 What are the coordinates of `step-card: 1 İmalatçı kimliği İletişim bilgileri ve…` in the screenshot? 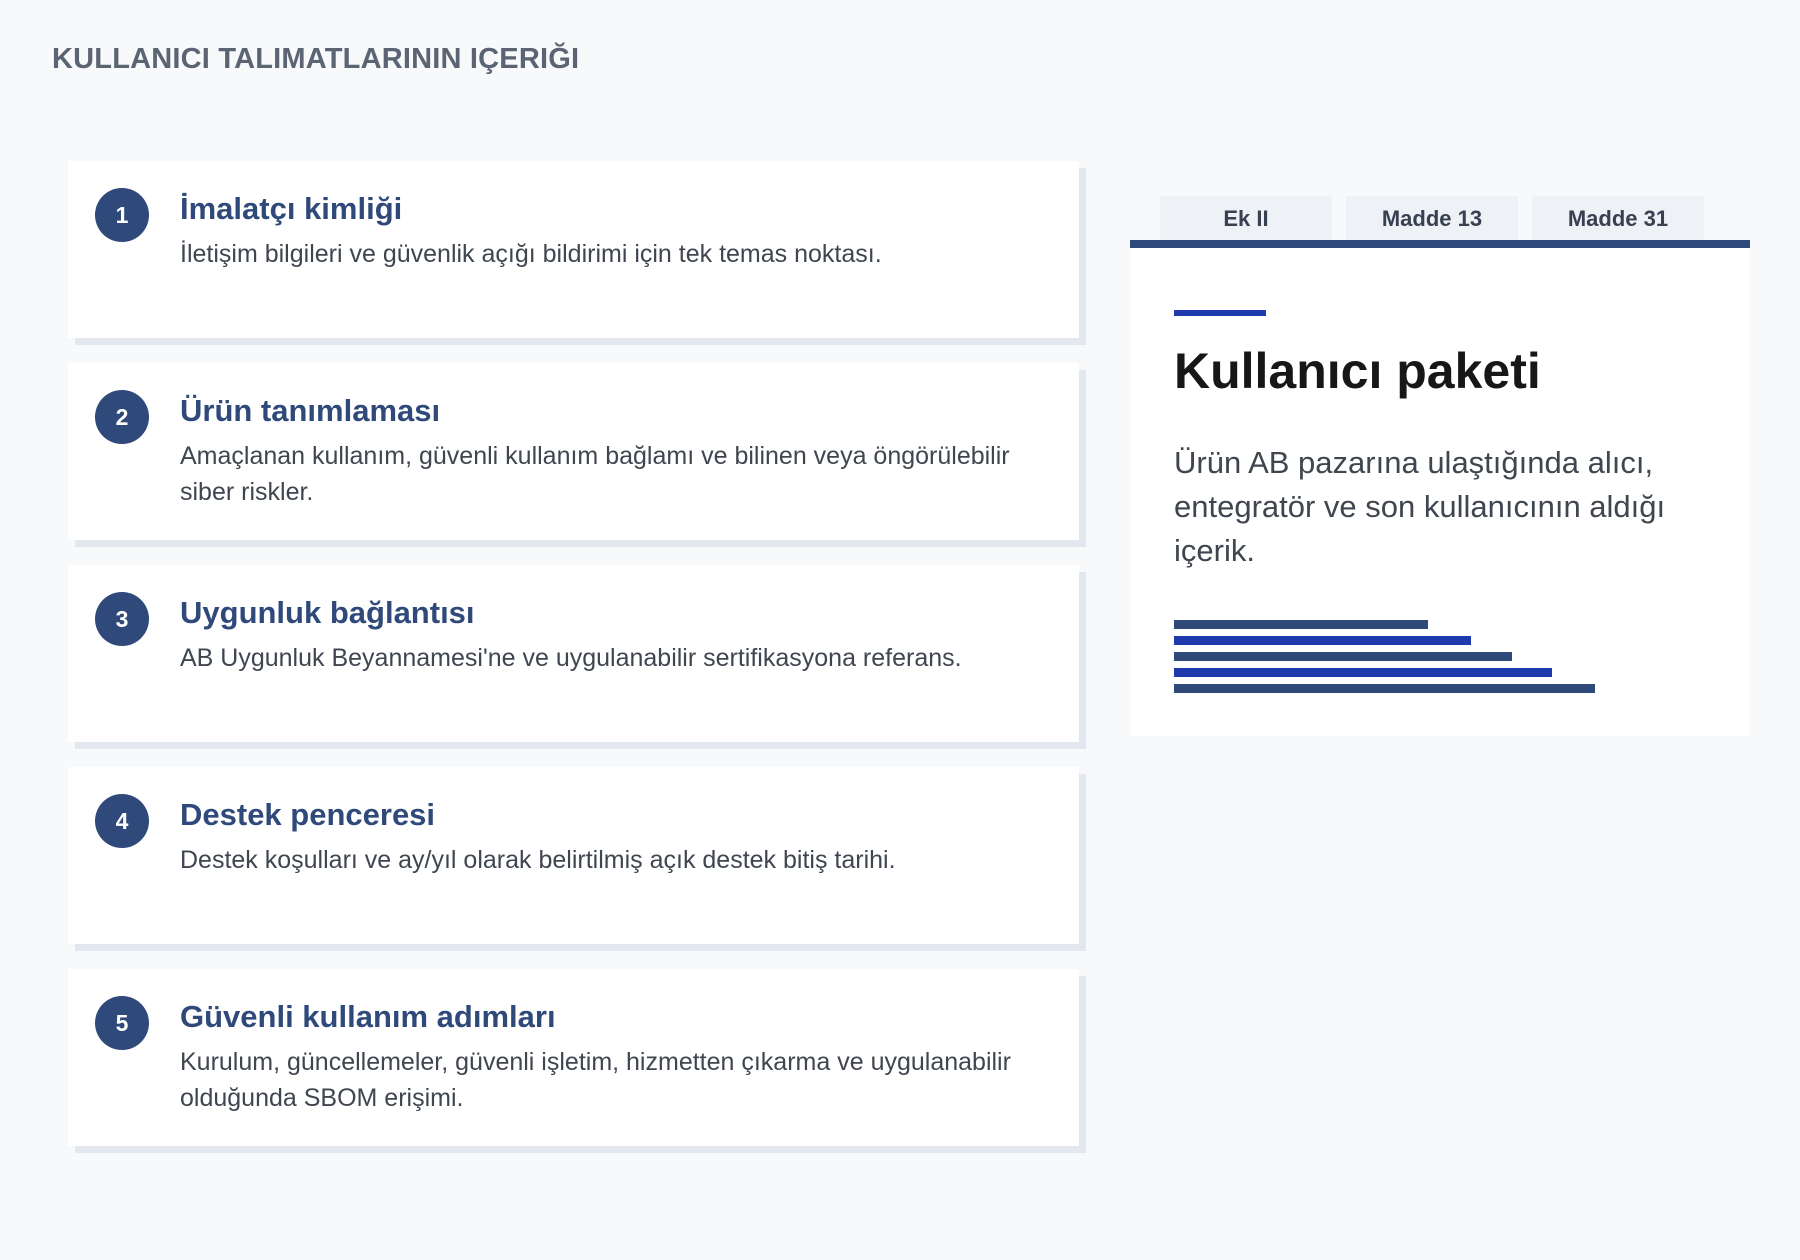 It's located at (573, 249).